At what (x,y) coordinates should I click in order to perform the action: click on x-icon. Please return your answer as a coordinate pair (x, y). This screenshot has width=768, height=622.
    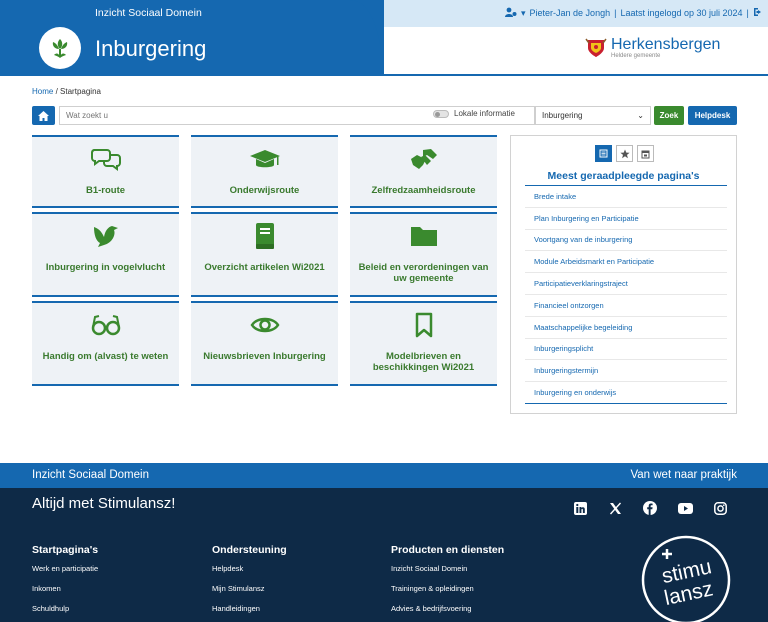
    Looking at the image, I should click on (615, 508).